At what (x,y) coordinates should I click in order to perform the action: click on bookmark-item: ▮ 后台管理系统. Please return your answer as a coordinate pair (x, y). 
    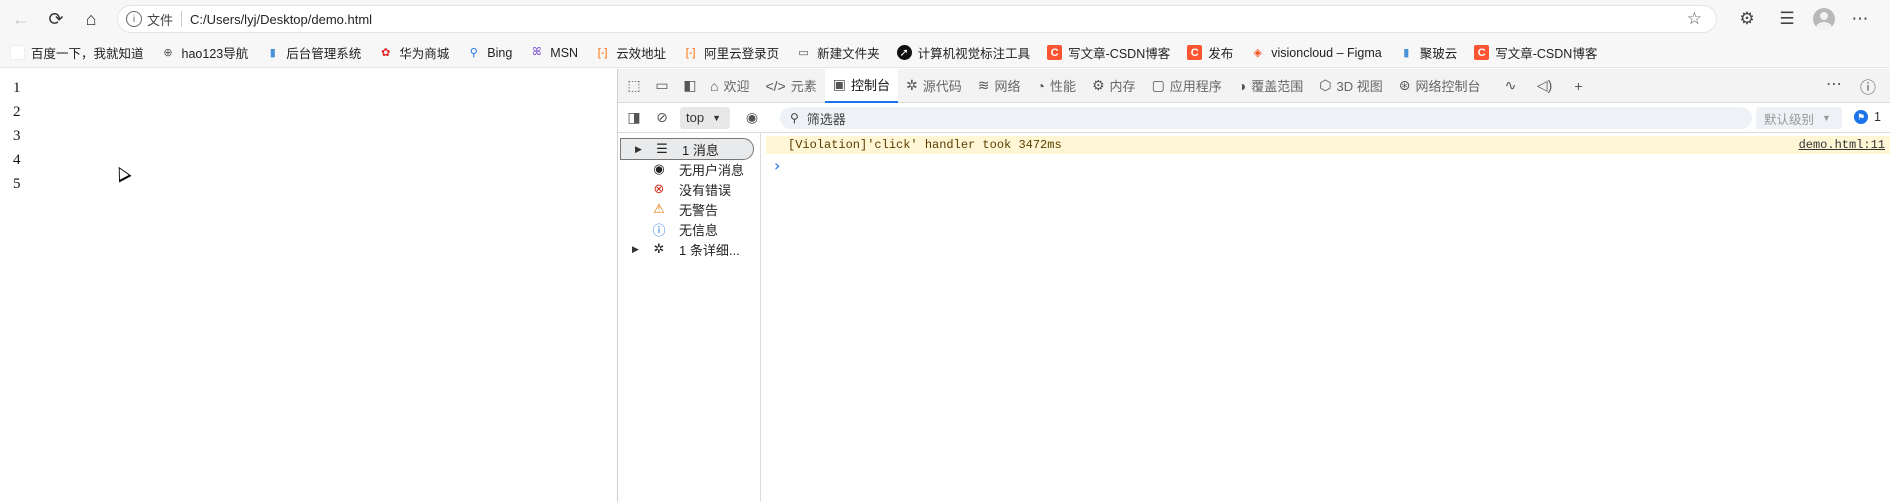
    Looking at the image, I should click on (313, 52).